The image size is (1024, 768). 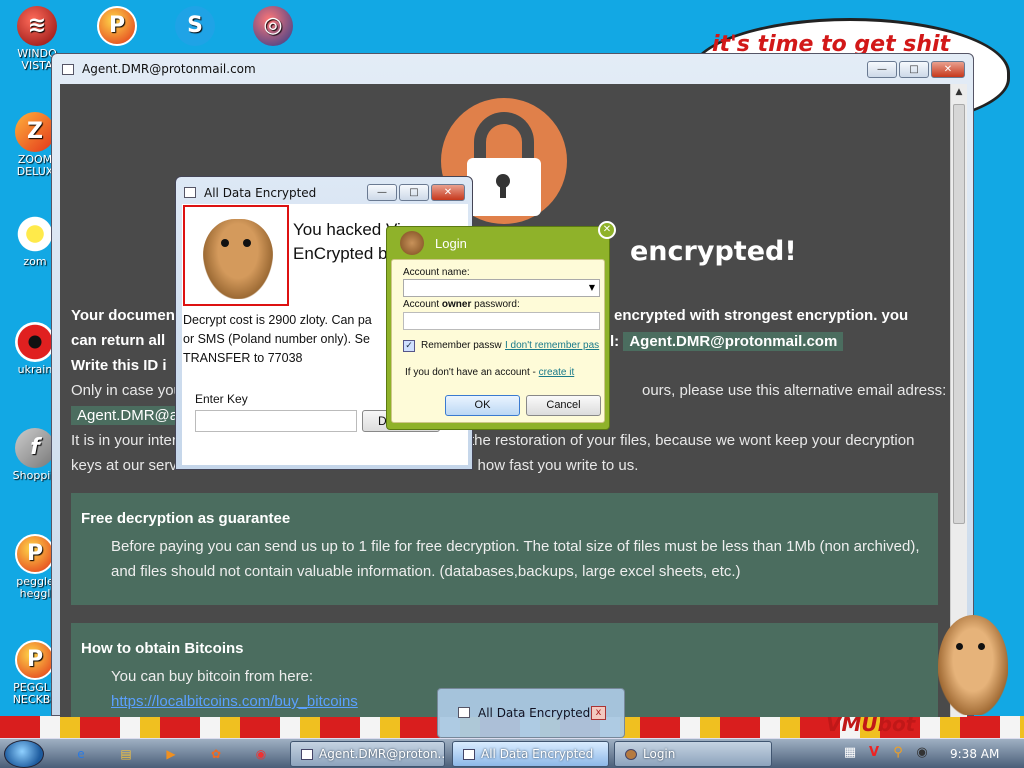 I want to click on main-window-titlebar: Agent.DMR@protonmail.com — □ ✕, so click(x=512, y=69).